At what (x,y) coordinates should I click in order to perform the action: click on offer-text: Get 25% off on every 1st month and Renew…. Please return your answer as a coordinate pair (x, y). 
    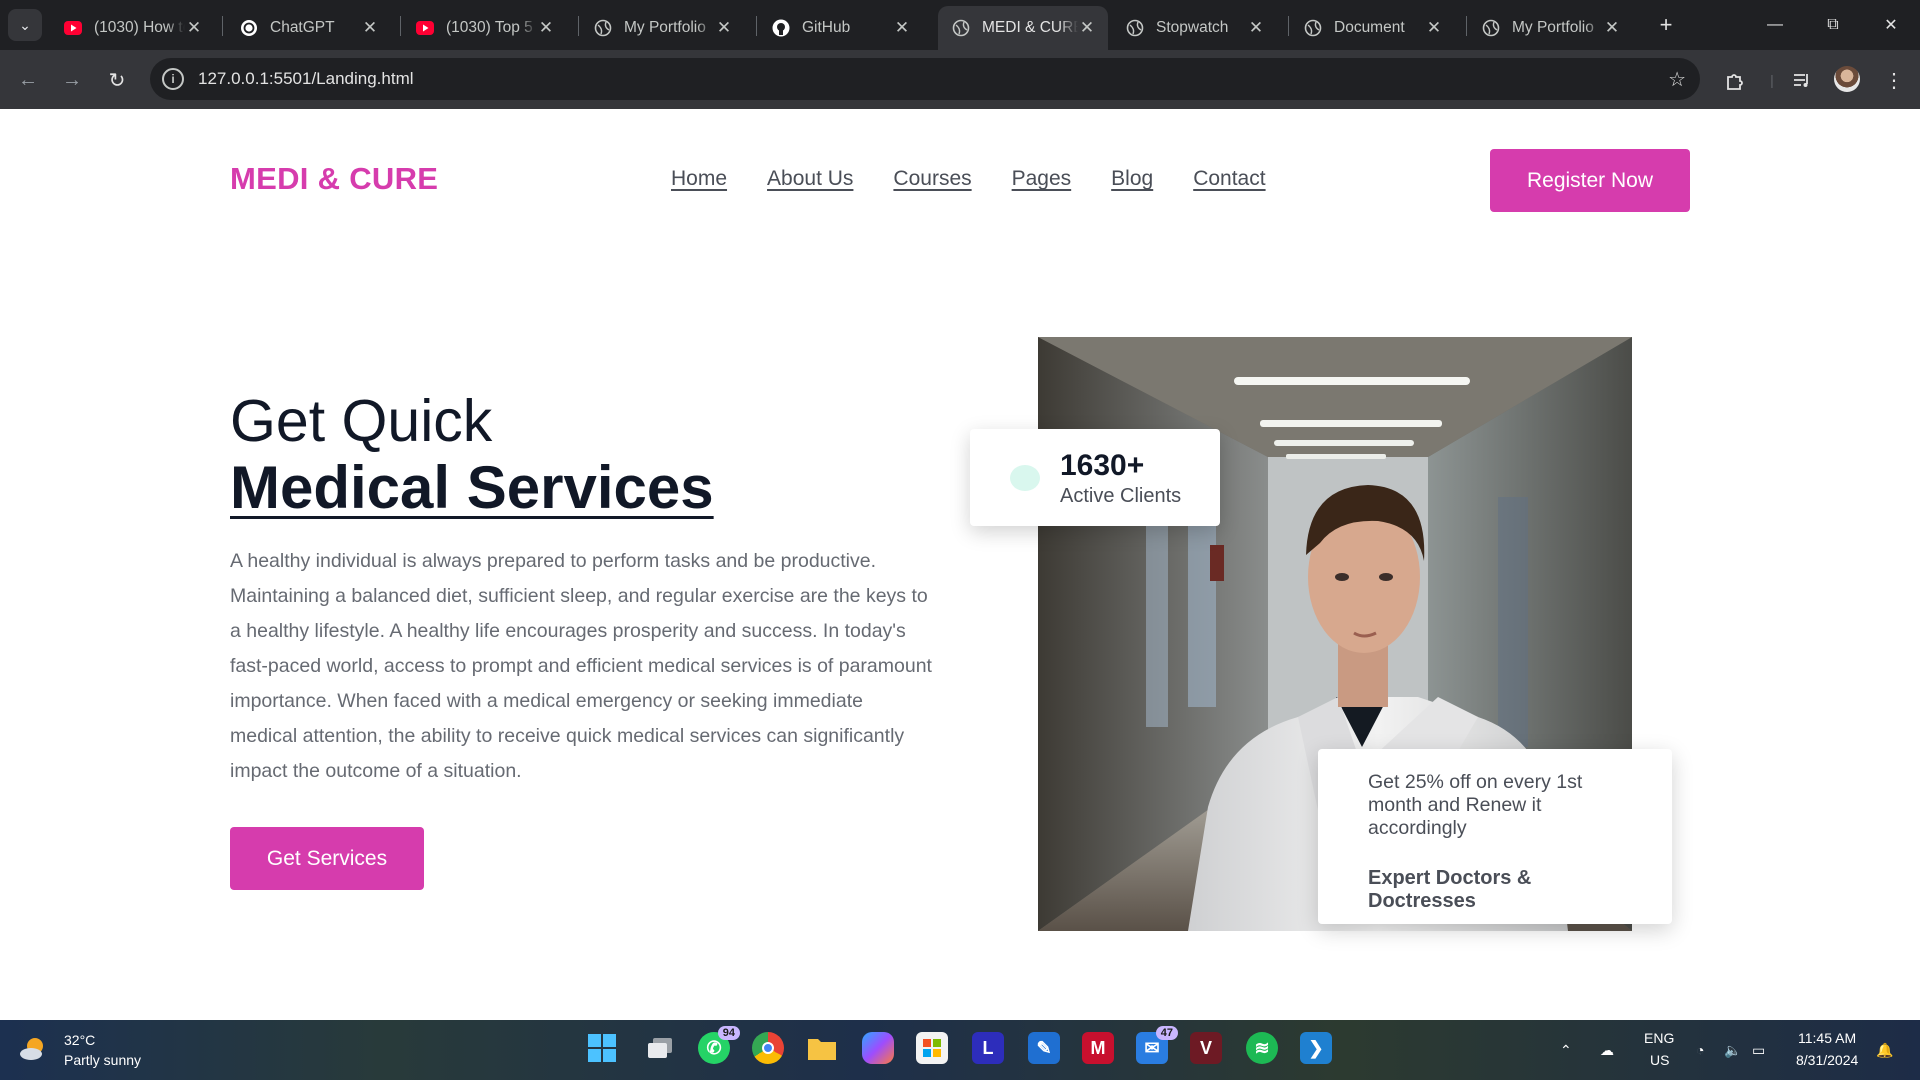
    Looking at the image, I should click on (1475, 805).